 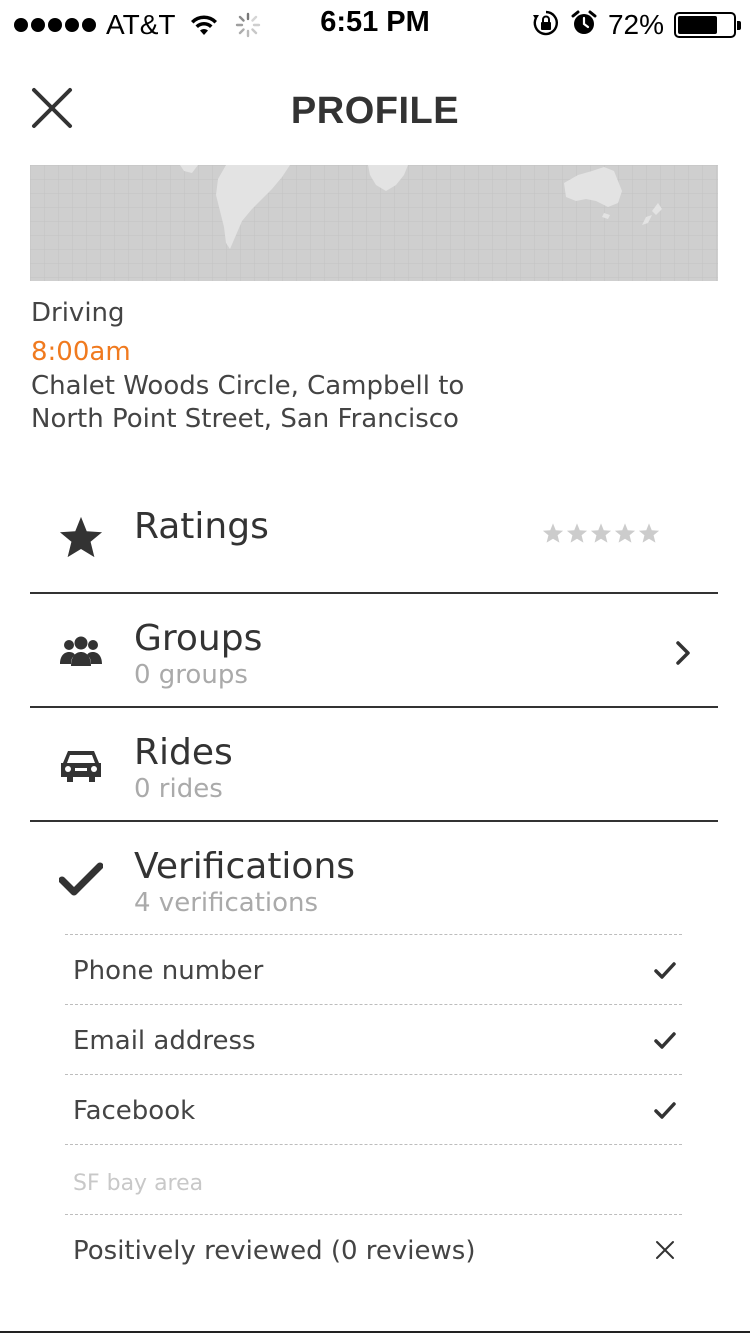 I want to click on bottom-divider, so click(x=375, y=1332).